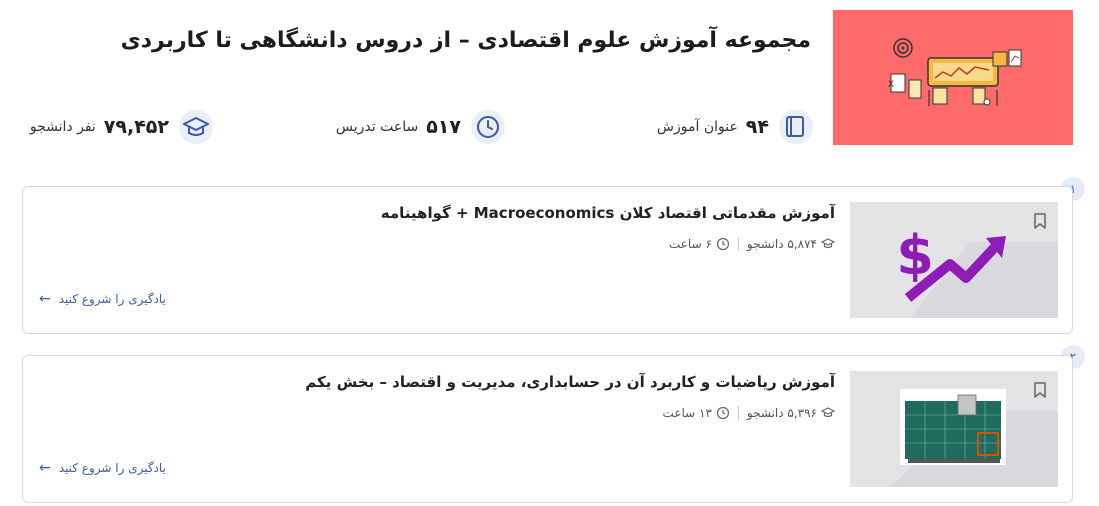 The height and width of the screenshot is (506, 1099). I want to click on svg-text: X, so click(891, 85).